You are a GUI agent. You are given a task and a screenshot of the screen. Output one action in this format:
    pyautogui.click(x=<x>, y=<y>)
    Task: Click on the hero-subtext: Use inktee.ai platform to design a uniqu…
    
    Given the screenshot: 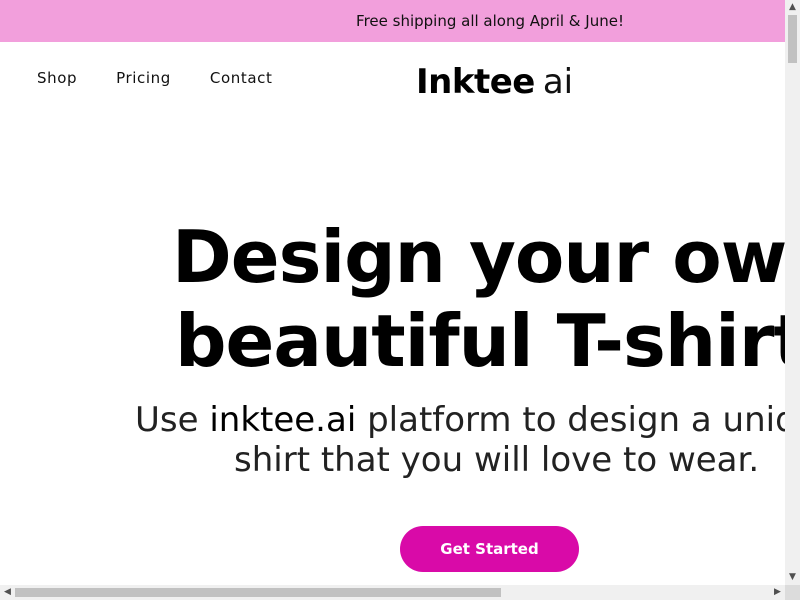 What is the action you would take?
    pyautogui.click(x=460, y=440)
    